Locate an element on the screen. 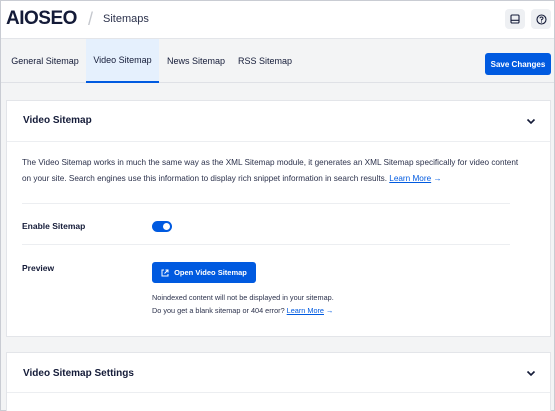 This screenshot has width=555, height=411. note-learn-more-link: Learn More is located at coordinates (305, 310).